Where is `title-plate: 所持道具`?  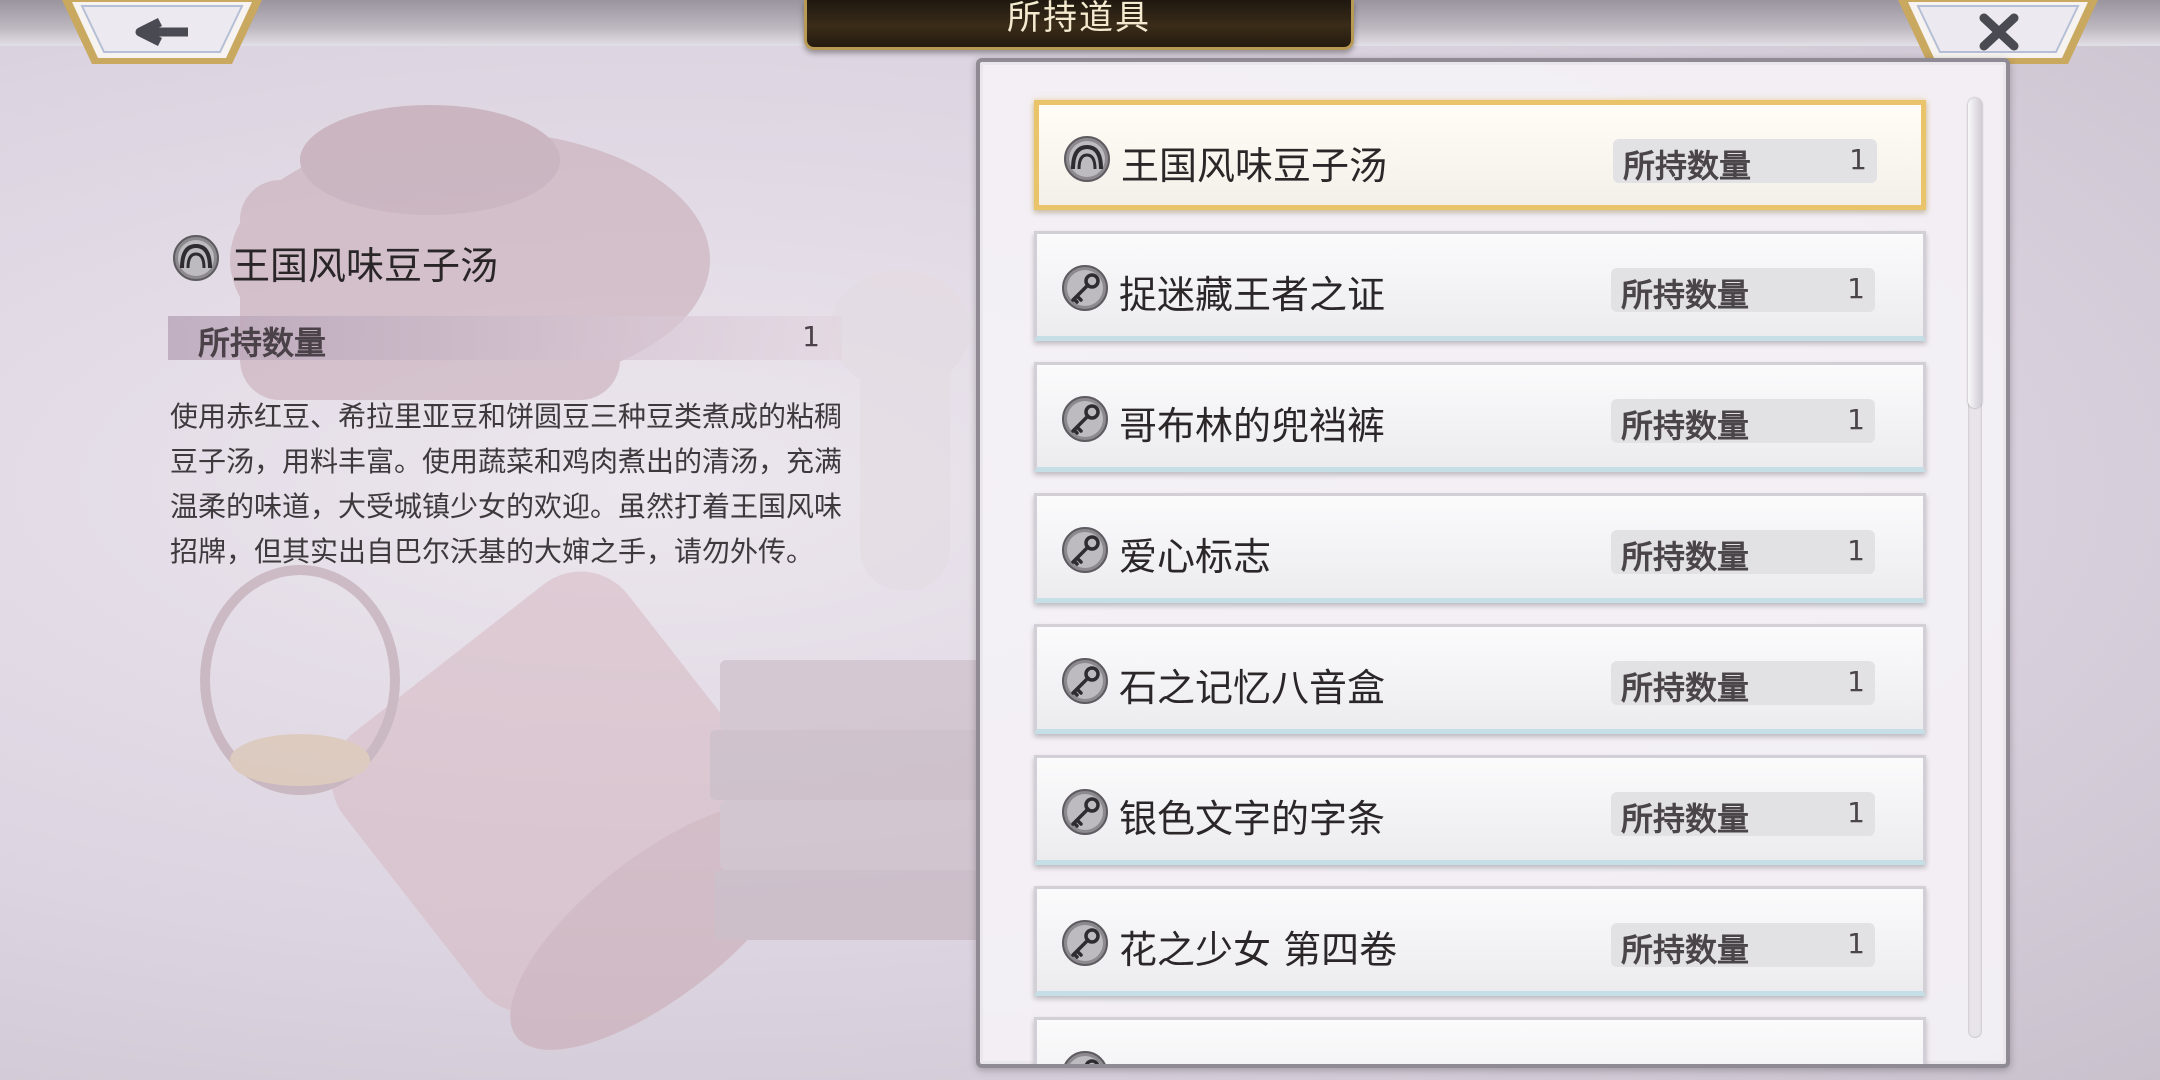
title-plate: 所持道具 is located at coordinates (1079, 25).